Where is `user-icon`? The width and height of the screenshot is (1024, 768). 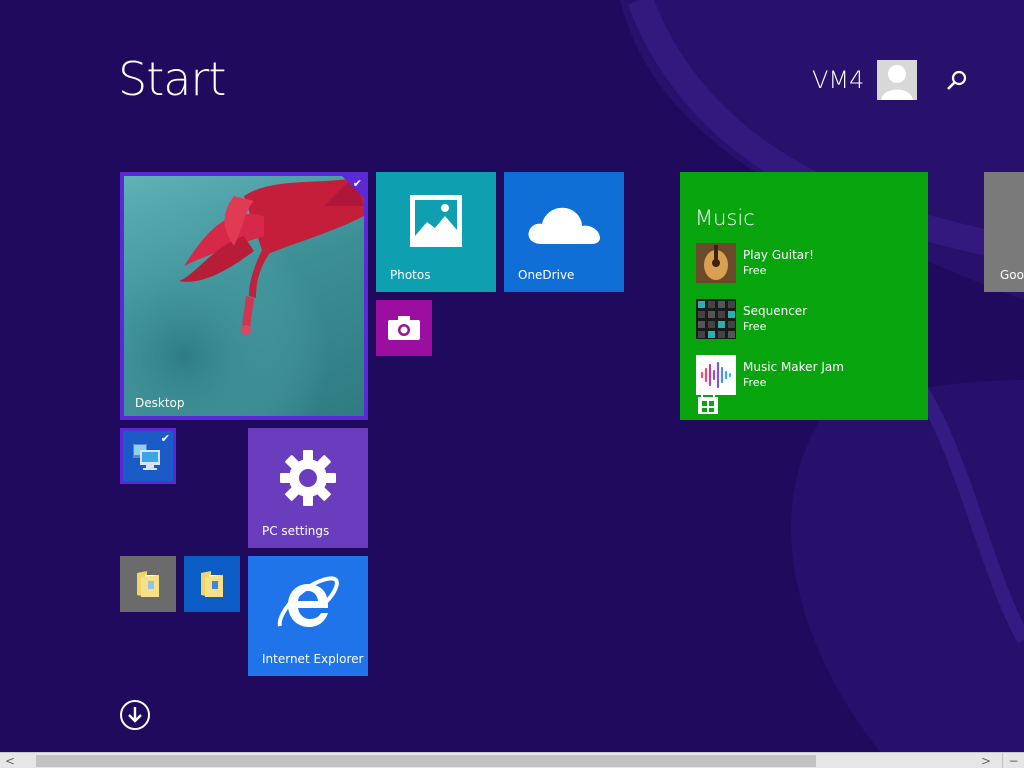
user-icon is located at coordinates (897, 82).